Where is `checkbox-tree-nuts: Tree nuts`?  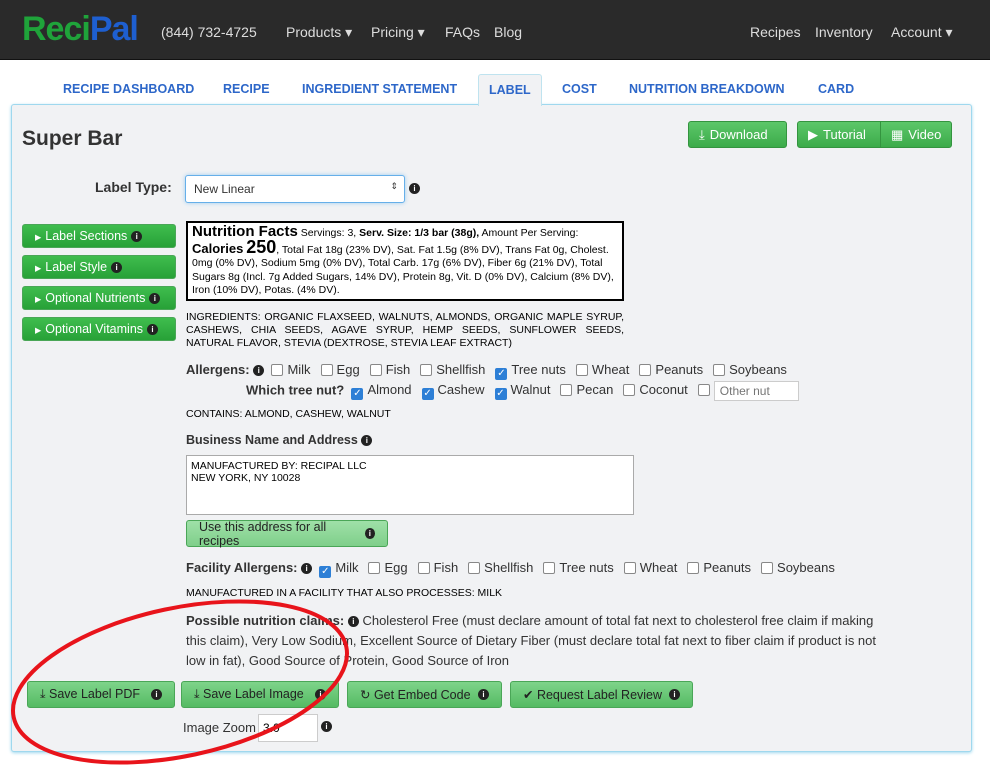
checkbox-tree-nuts: Tree nuts is located at coordinates (578, 567).